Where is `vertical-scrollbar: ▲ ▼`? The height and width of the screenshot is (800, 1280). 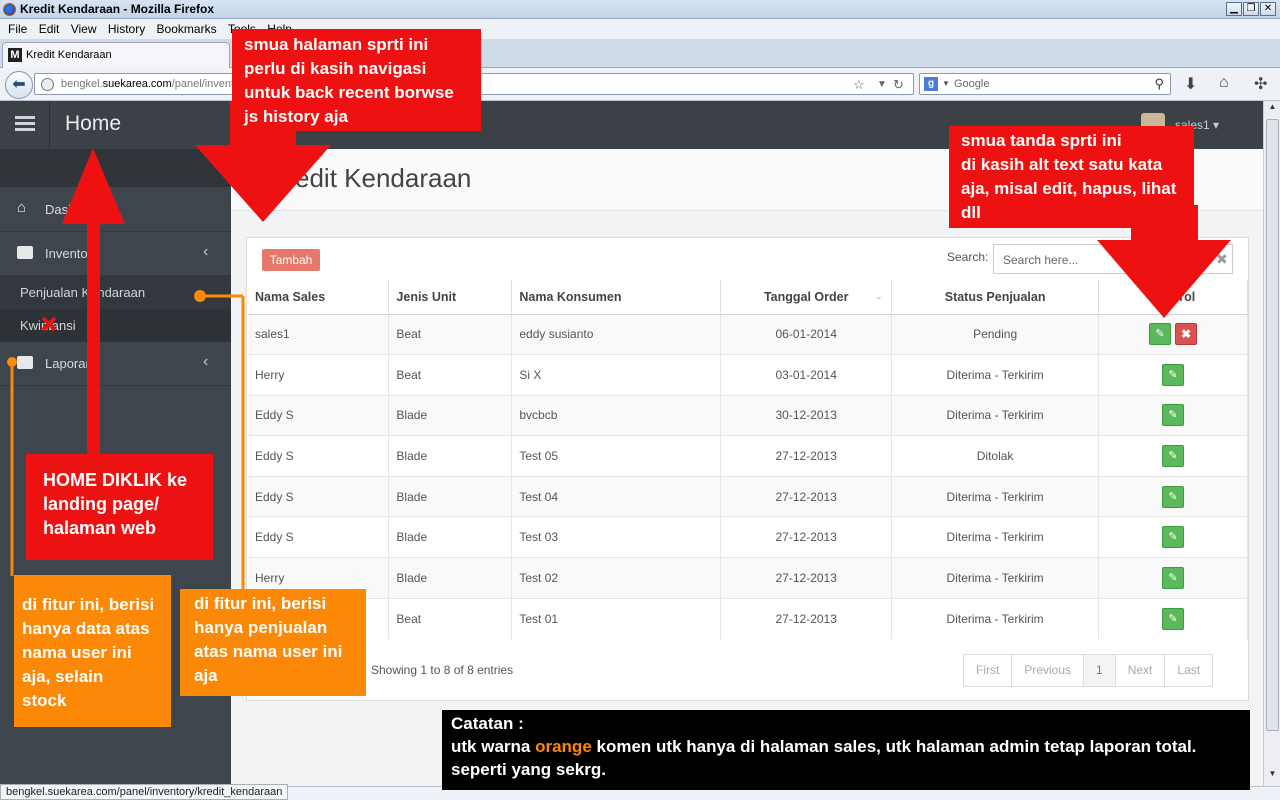
vertical-scrollbar: ▲ ▼ is located at coordinates (1271, 443).